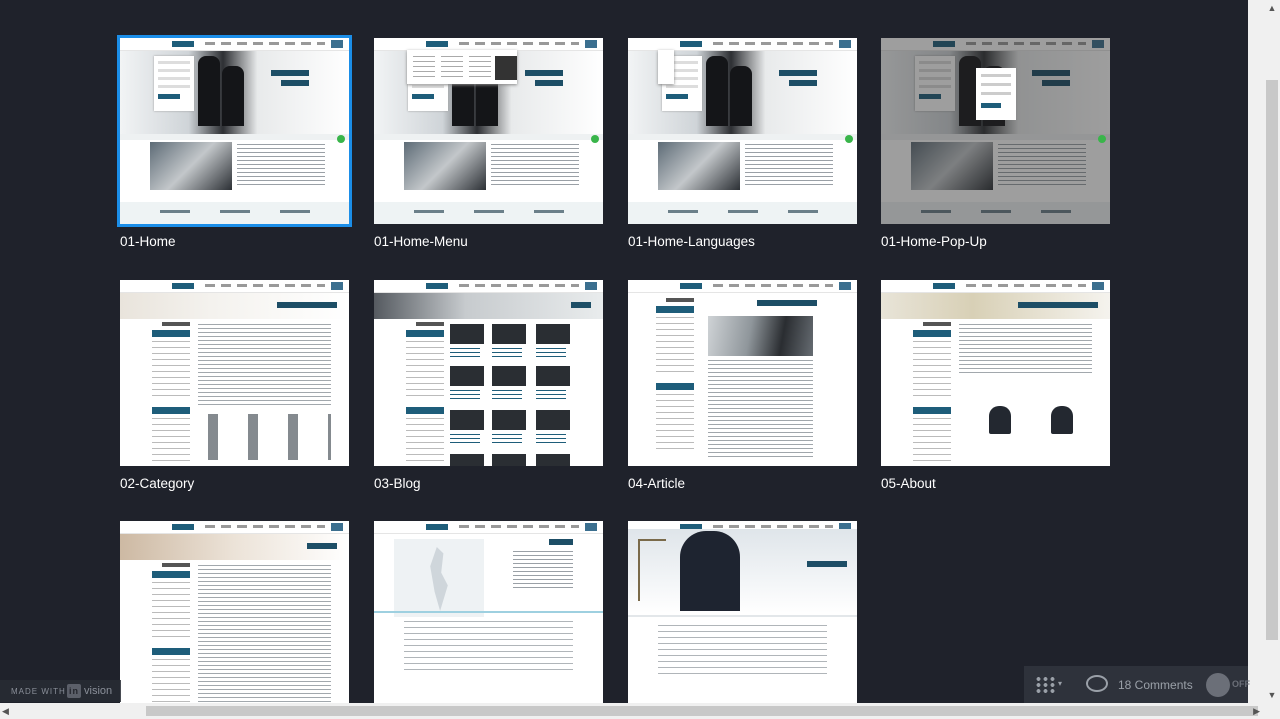  I want to click on screen-card-home-popup: 01-Home-Pop-Up, so click(995, 143).